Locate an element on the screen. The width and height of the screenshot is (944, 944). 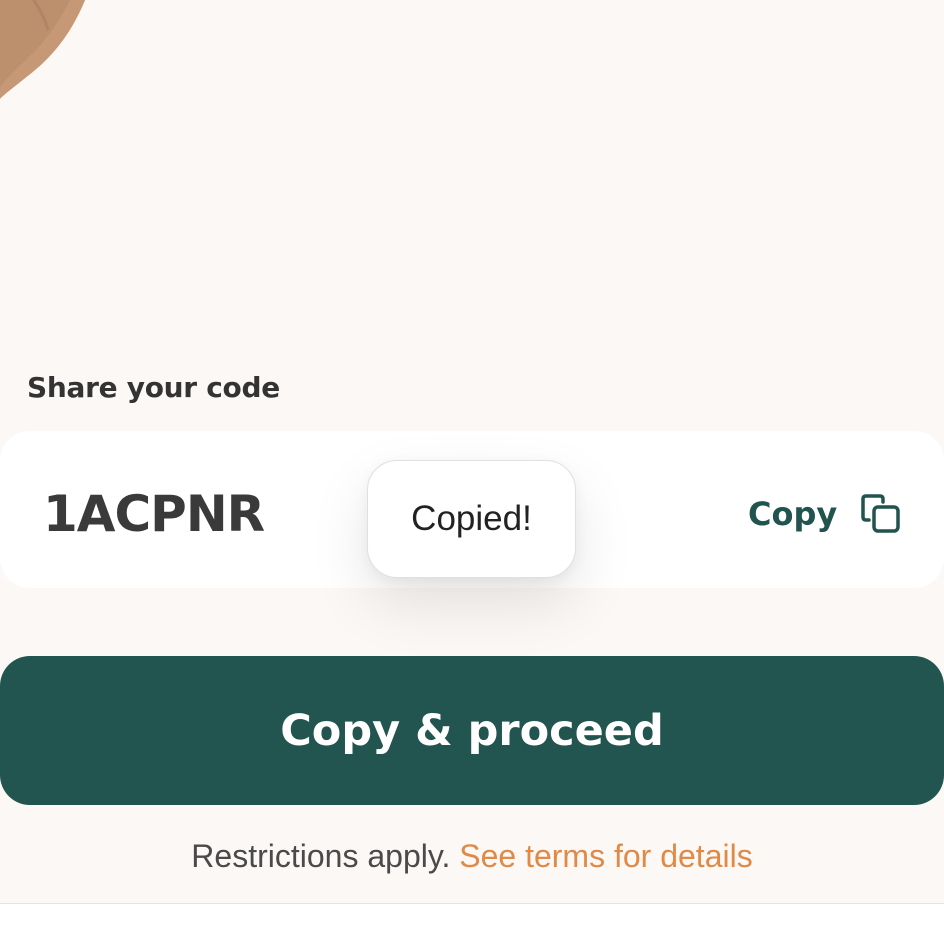
copied-toast-text: Copied! is located at coordinates (471, 518).